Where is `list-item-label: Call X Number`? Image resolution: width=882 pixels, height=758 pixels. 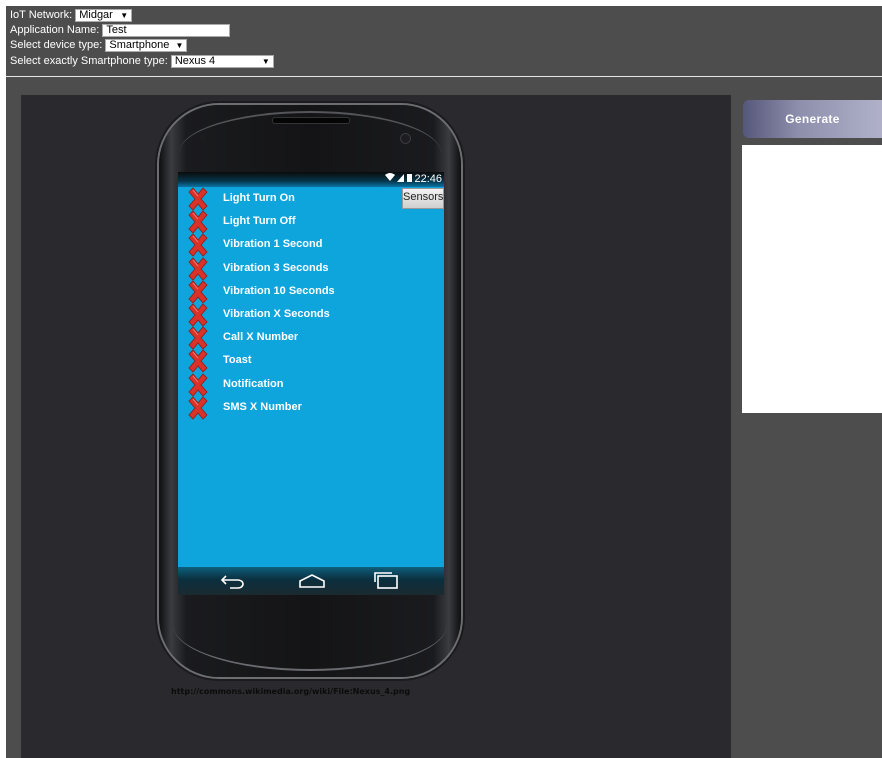 list-item-label: Call X Number is located at coordinates (261, 337).